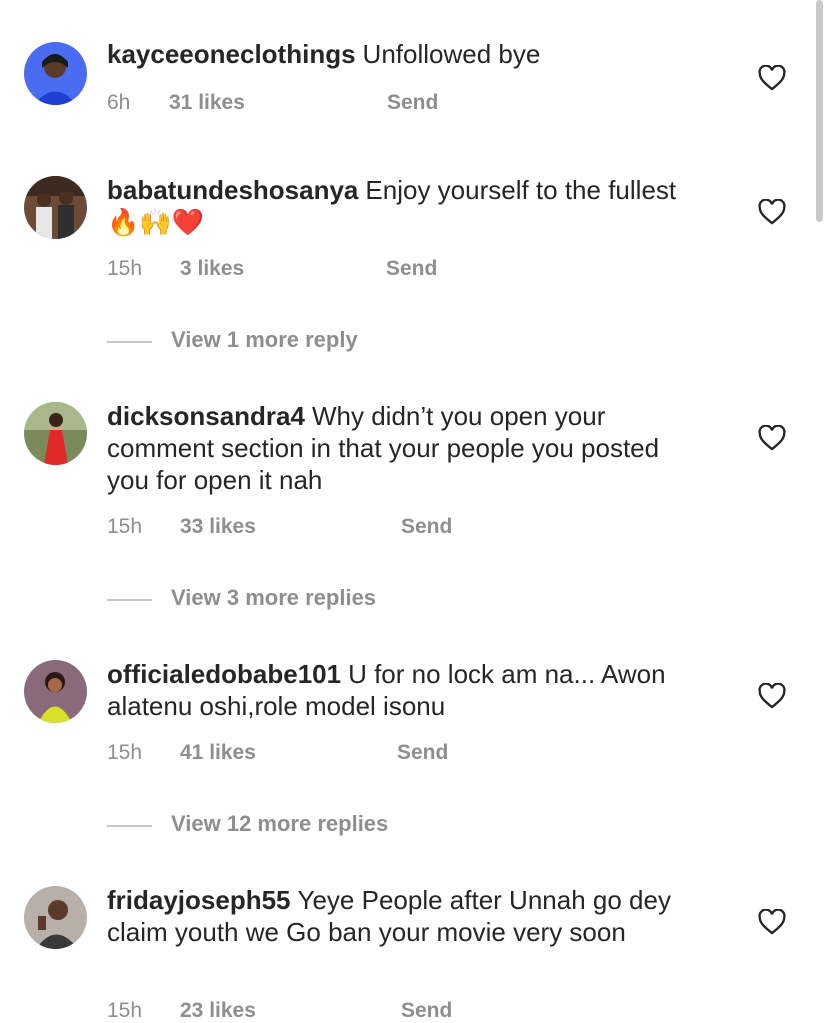 The width and height of the screenshot is (829, 1023). Describe the element at coordinates (819, 111) in the screenshot. I see `scrollbar` at that location.